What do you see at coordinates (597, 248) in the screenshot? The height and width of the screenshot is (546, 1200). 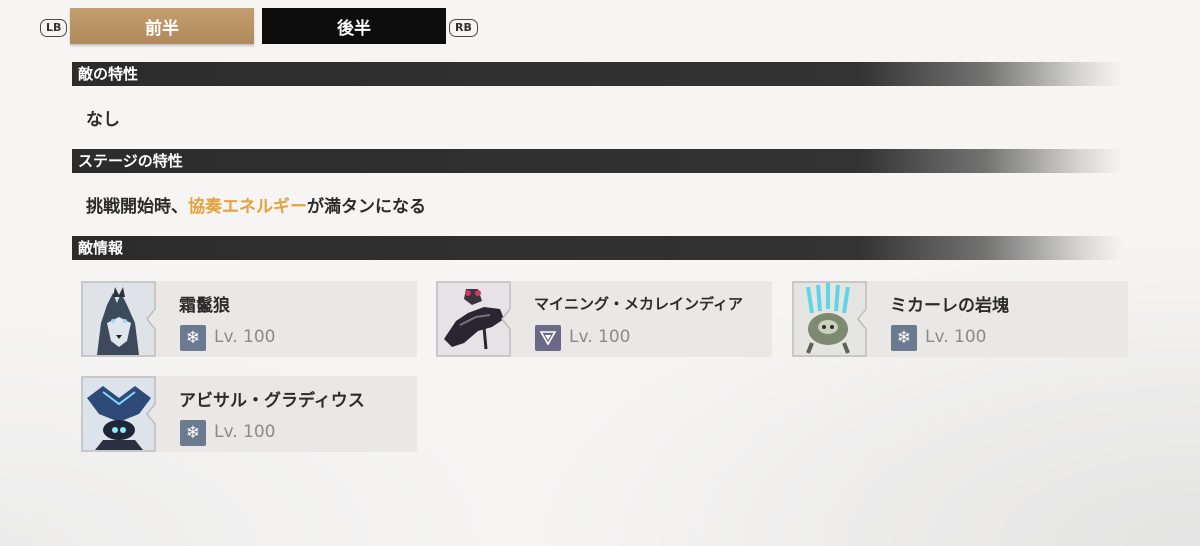 I see `enemy-info-header: 敵情報` at bounding box center [597, 248].